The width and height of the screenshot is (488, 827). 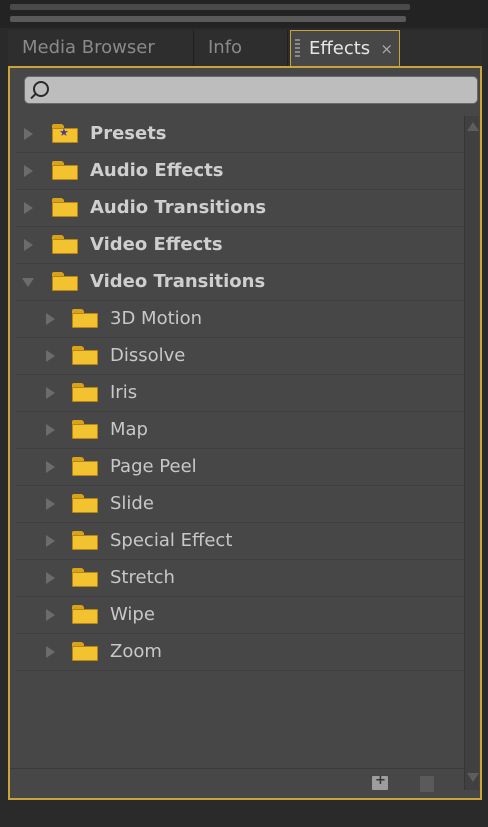 What do you see at coordinates (297, 49) in the screenshot?
I see `drag-grip-icon` at bounding box center [297, 49].